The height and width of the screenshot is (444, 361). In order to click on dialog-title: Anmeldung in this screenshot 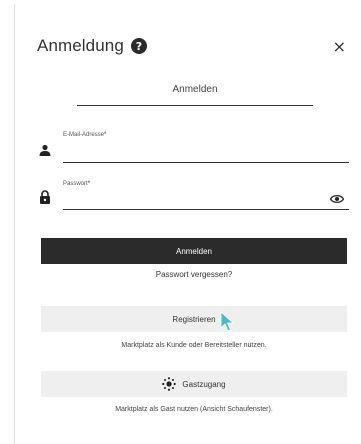, I will do `click(80, 45)`.